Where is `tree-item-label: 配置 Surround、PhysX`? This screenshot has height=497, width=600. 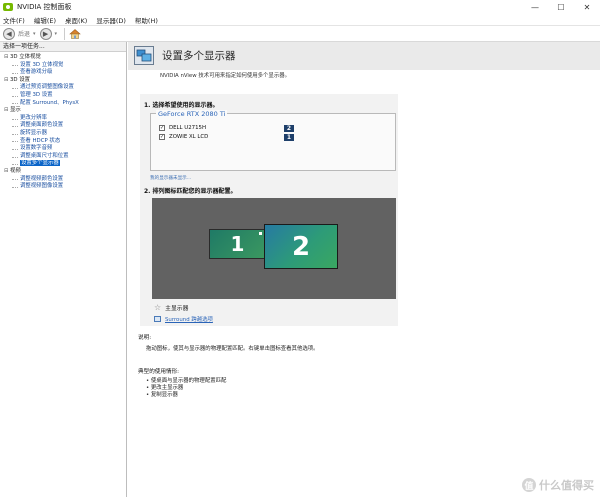 tree-item-label: 配置 Surround、PhysX is located at coordinates (49, 102).